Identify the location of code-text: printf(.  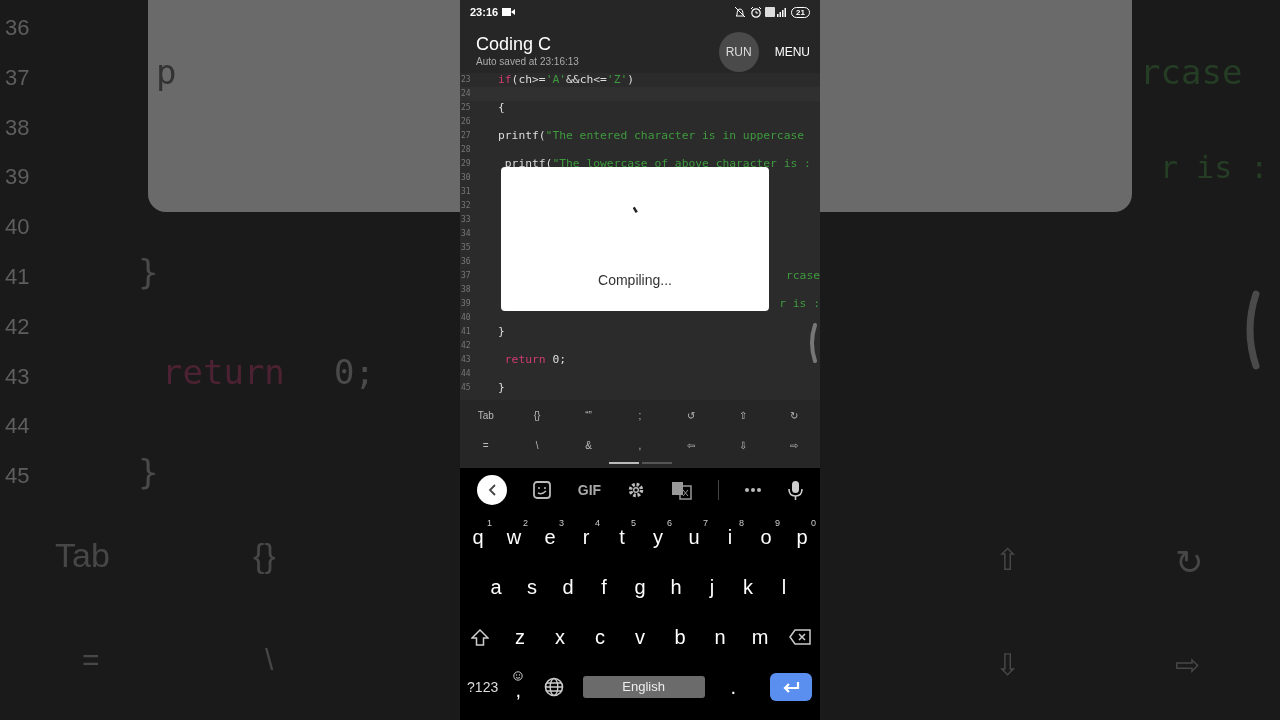
(522, 135).